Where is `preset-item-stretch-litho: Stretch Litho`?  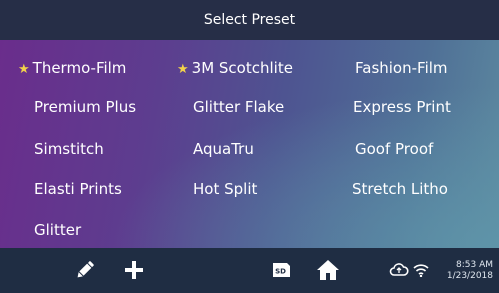 preset-item-stretch-litho: Stretch Litho is located at coordinates (400, 189).